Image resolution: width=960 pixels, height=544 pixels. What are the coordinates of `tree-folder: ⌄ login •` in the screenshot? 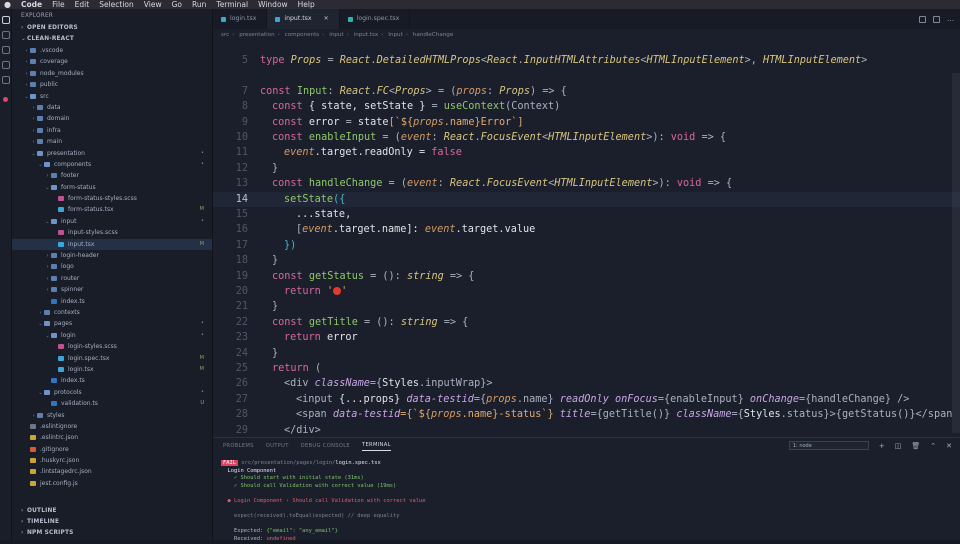 It's located at (112, 335).